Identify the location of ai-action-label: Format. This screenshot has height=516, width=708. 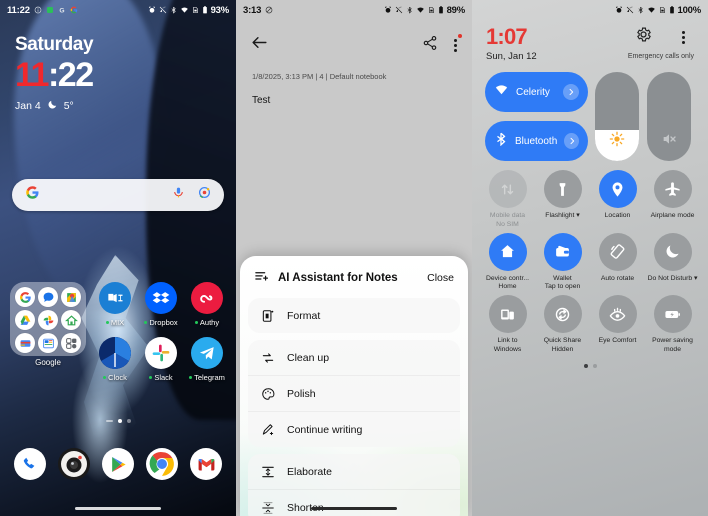
(304, 315).